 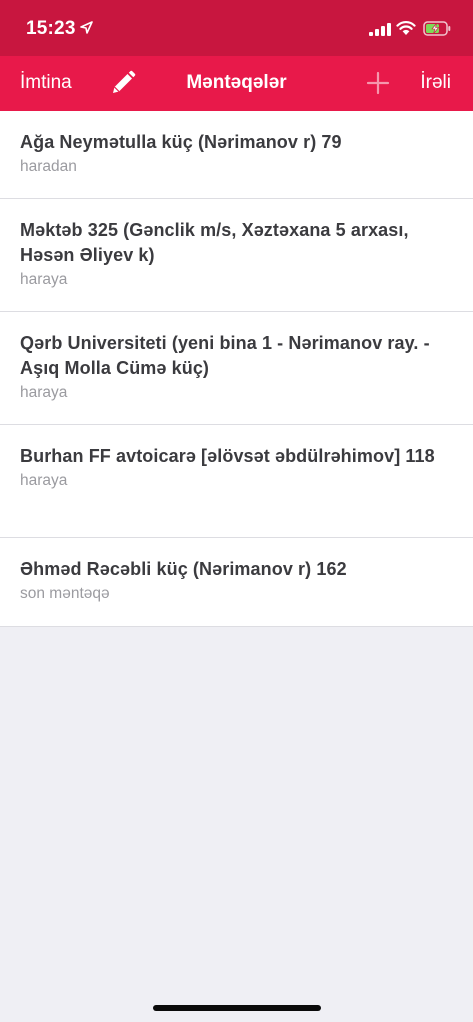 What do you see at coordinates (46, 83) in the screenshot?
I see `cancel-button: İmtina` at bounding box center [46, 83].